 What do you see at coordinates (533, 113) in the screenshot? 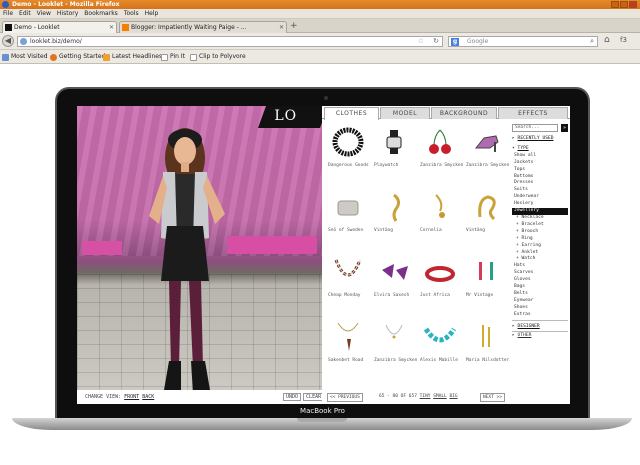
I see `tab-effects: EFFECTS` at bounding box center [533, 113].